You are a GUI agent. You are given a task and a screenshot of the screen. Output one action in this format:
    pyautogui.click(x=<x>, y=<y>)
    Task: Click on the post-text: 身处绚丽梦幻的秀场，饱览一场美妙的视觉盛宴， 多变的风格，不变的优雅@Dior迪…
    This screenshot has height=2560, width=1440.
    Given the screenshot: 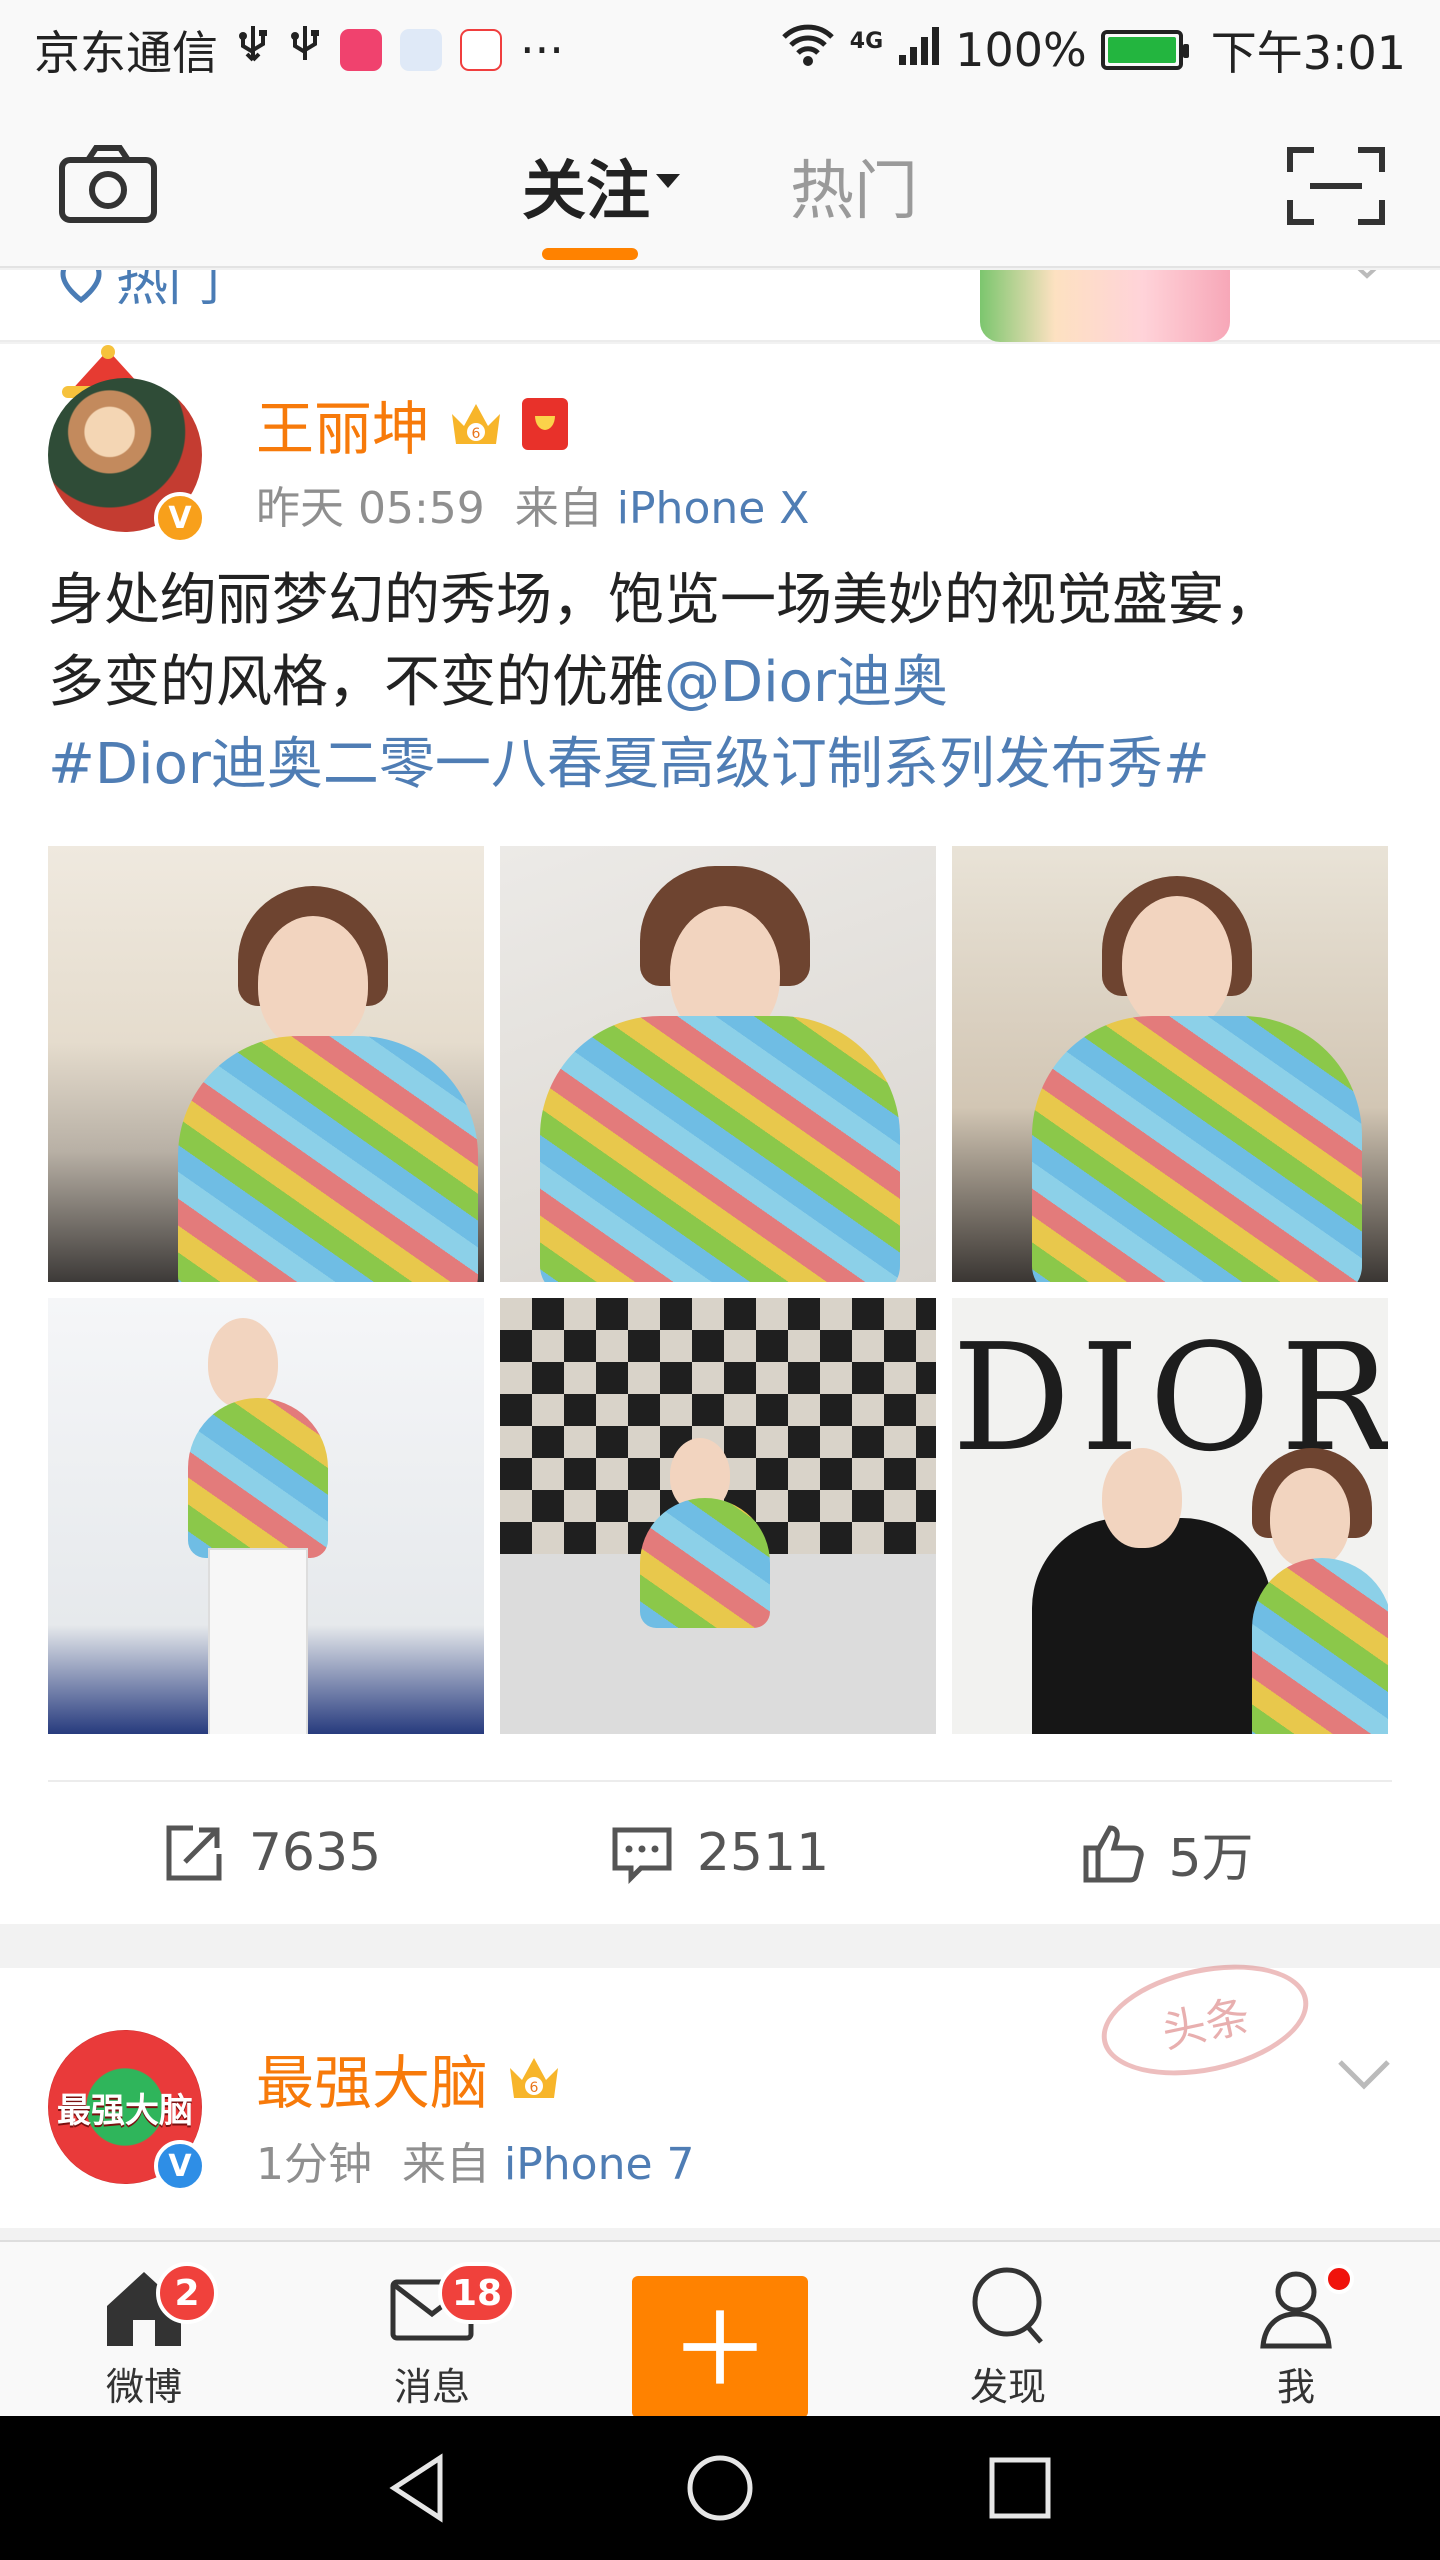 What is the action you would take?
    pyautogui.click(x=720, y=683)
    